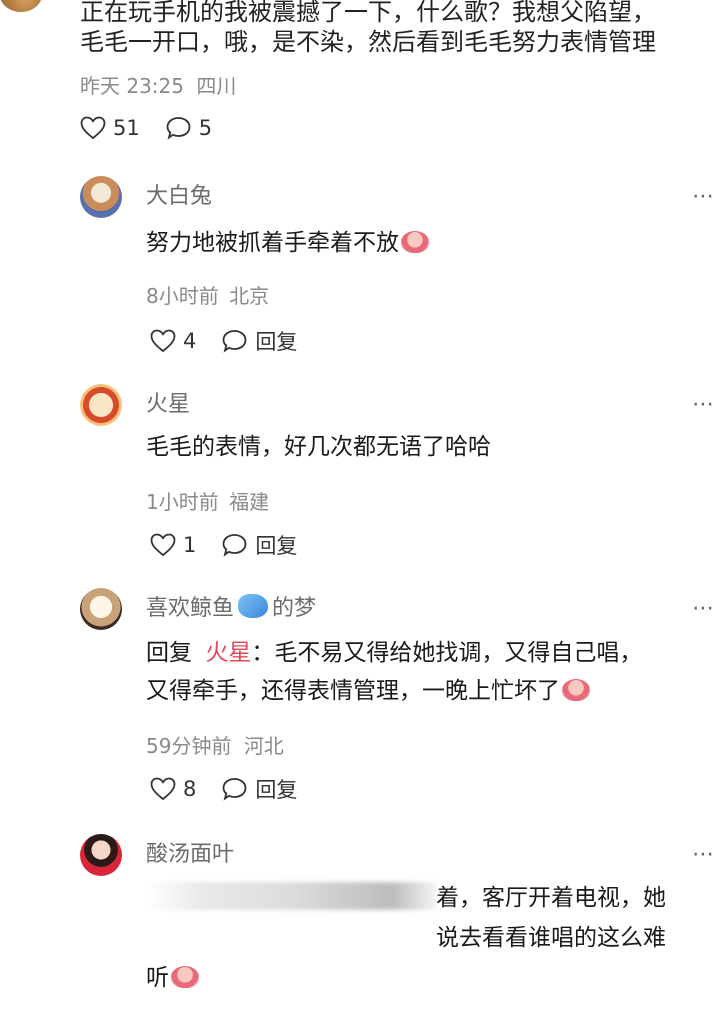 The image size is (720, 1013). What do you see at coordinates (179, 194) in the screenshot?
I see `username: 大白兔` at bounding box center [179, 194].